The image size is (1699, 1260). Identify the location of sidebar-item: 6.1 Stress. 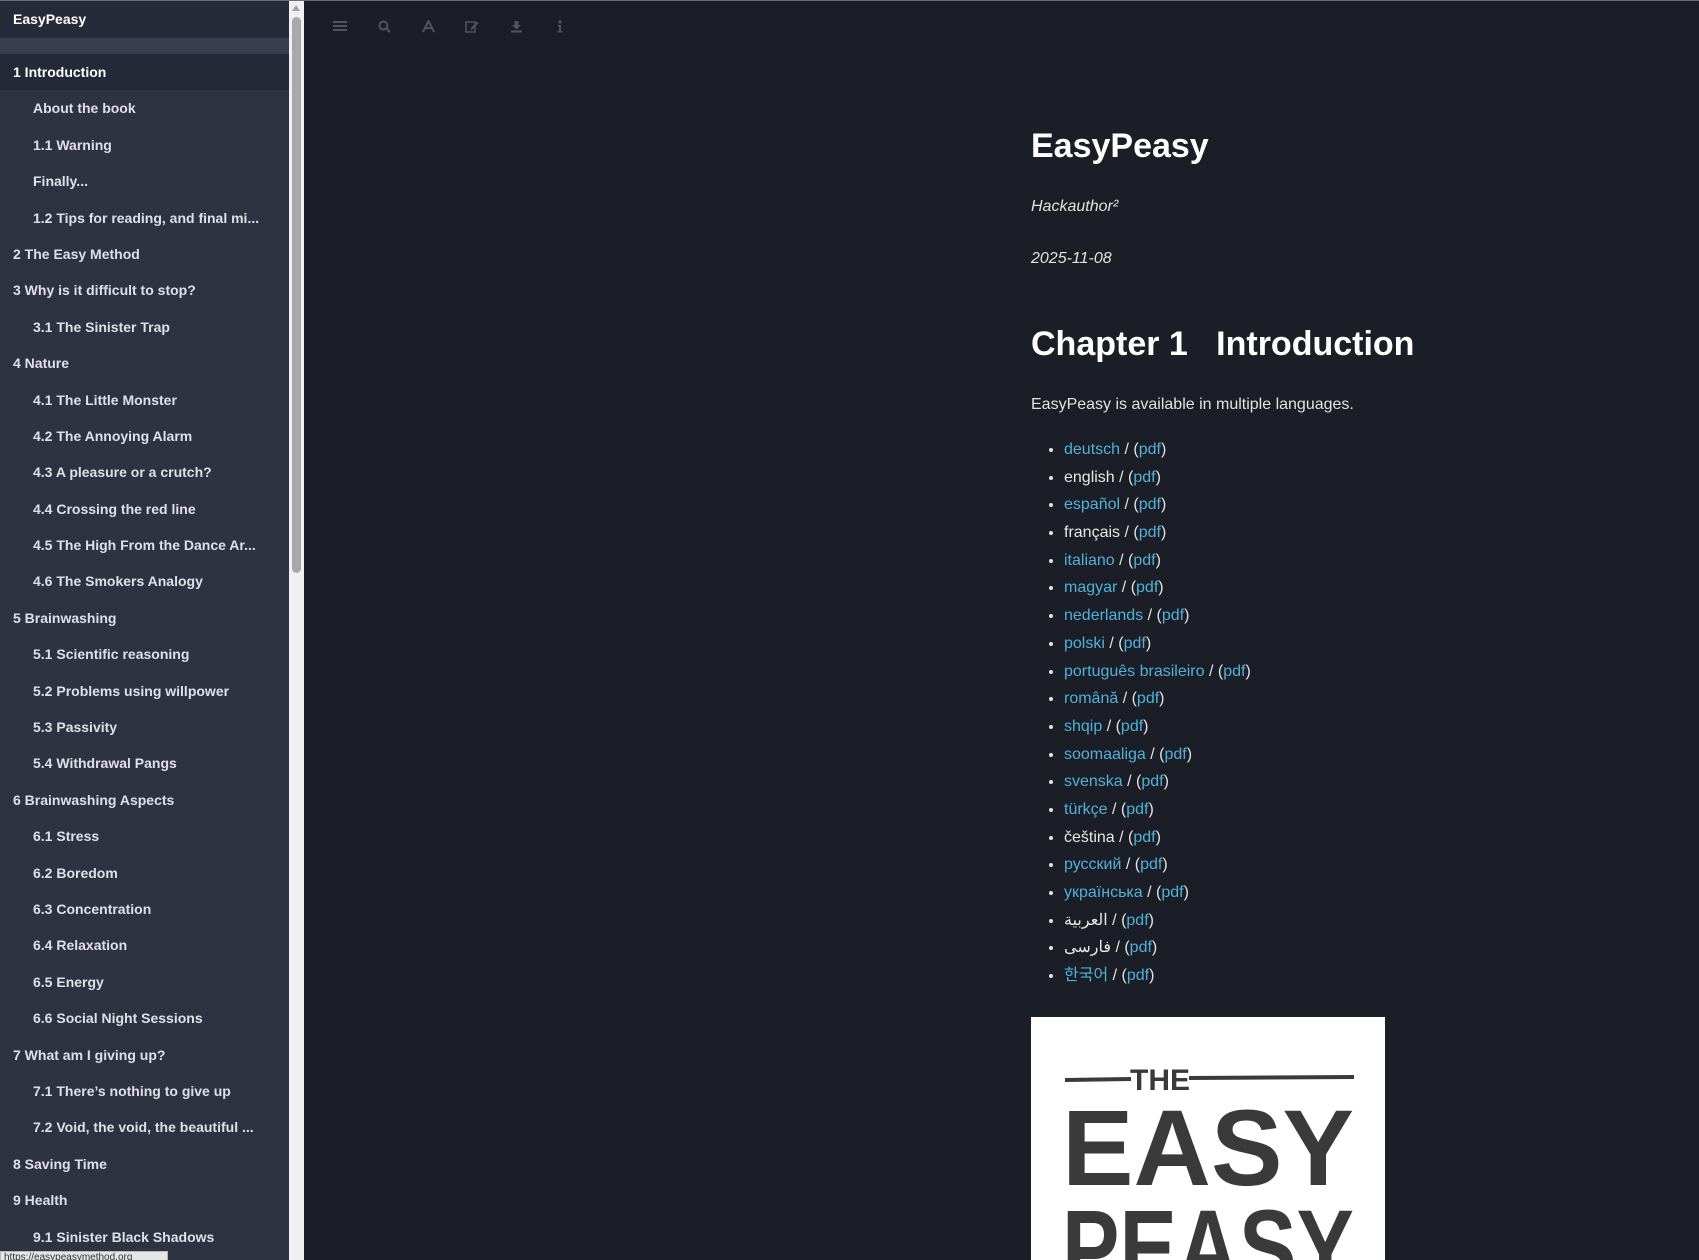
(144, 836).